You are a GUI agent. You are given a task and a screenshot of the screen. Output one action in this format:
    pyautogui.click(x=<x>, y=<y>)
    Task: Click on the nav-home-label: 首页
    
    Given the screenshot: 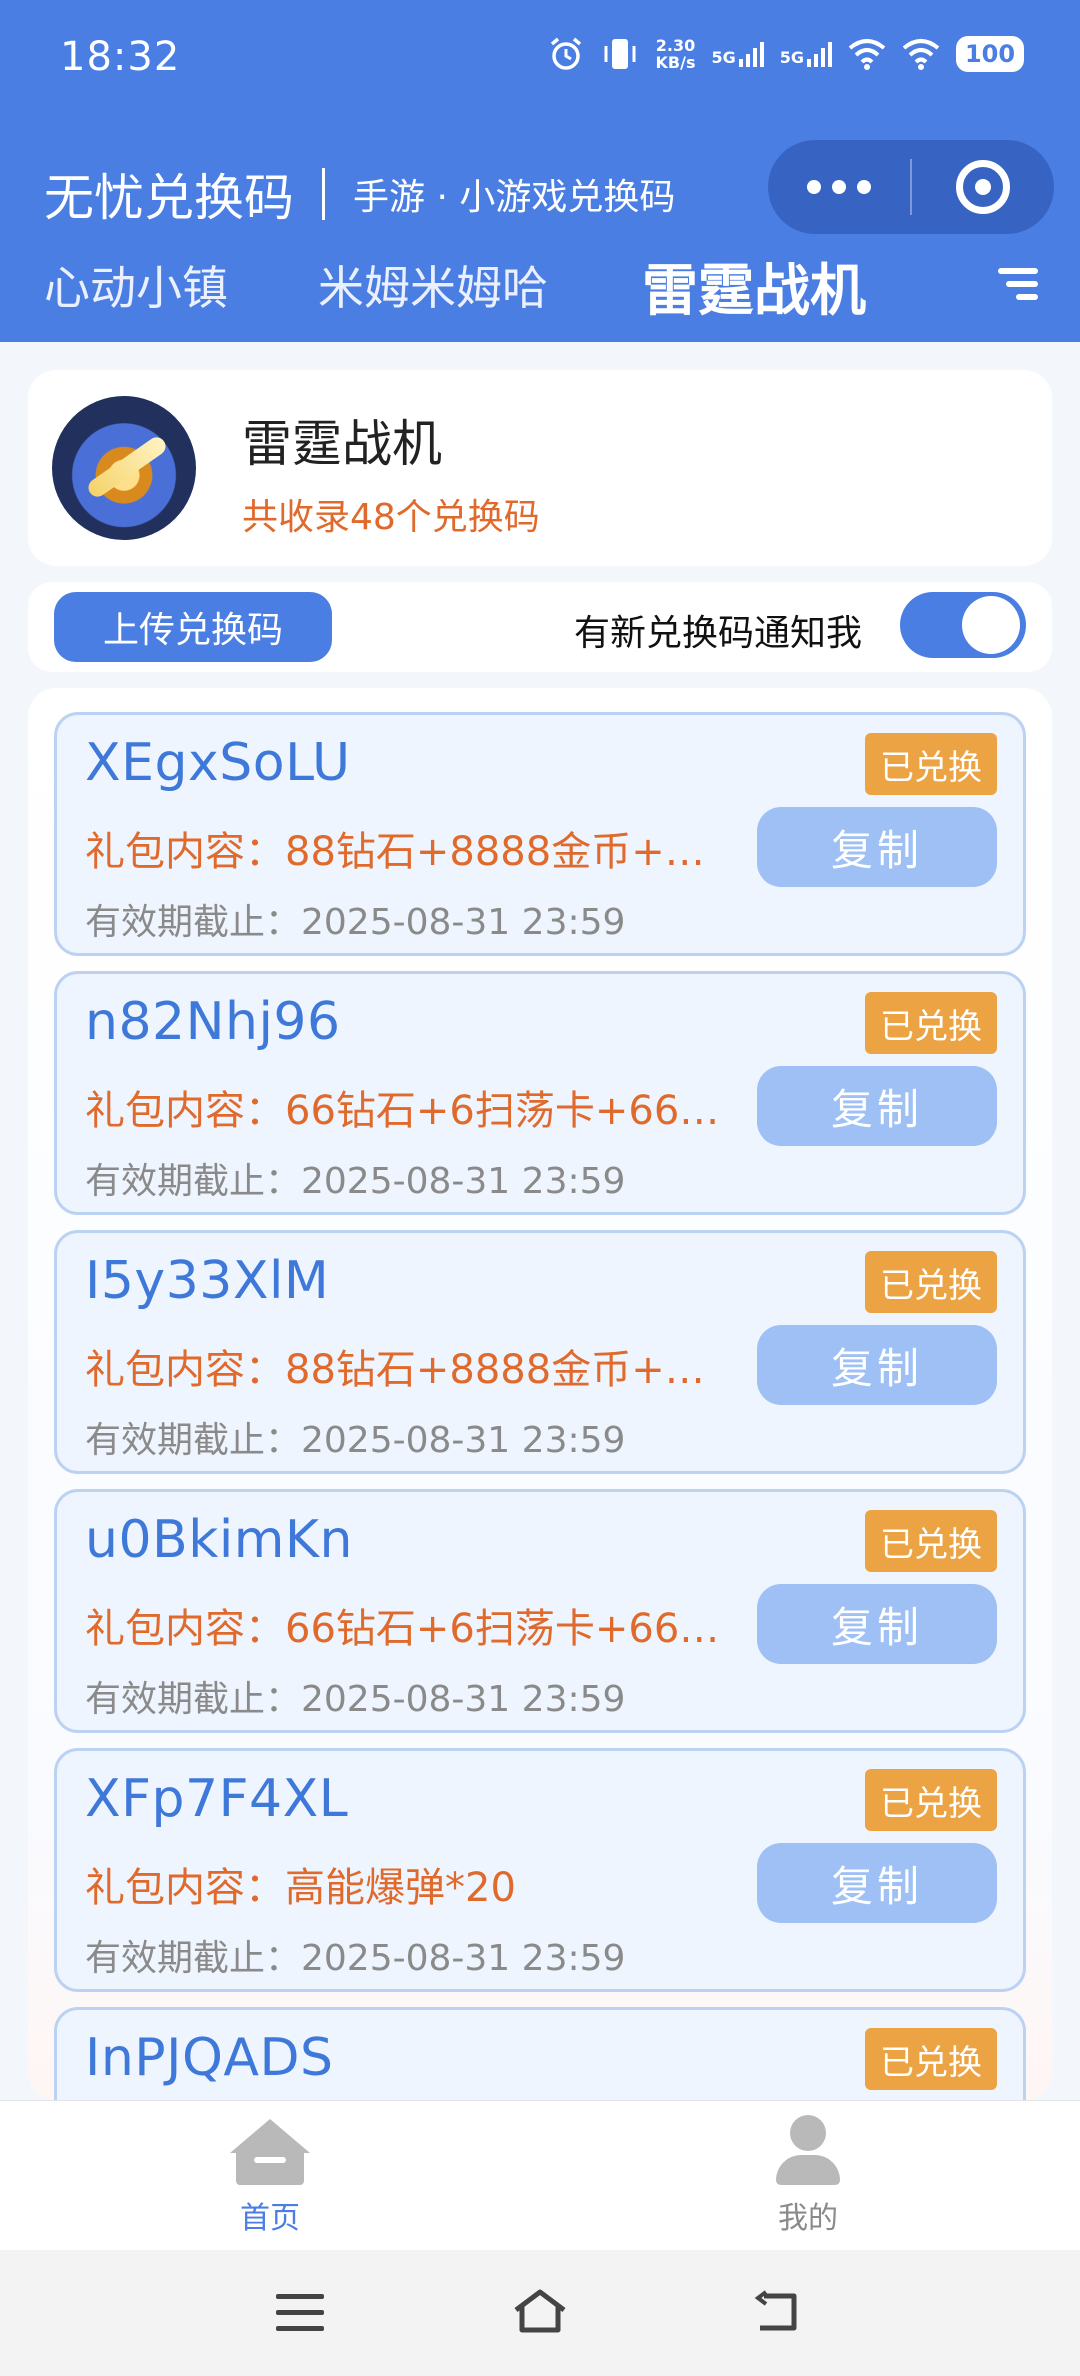 What is the action you would take?
    pyautogui.click(x=270, y=2218)
    